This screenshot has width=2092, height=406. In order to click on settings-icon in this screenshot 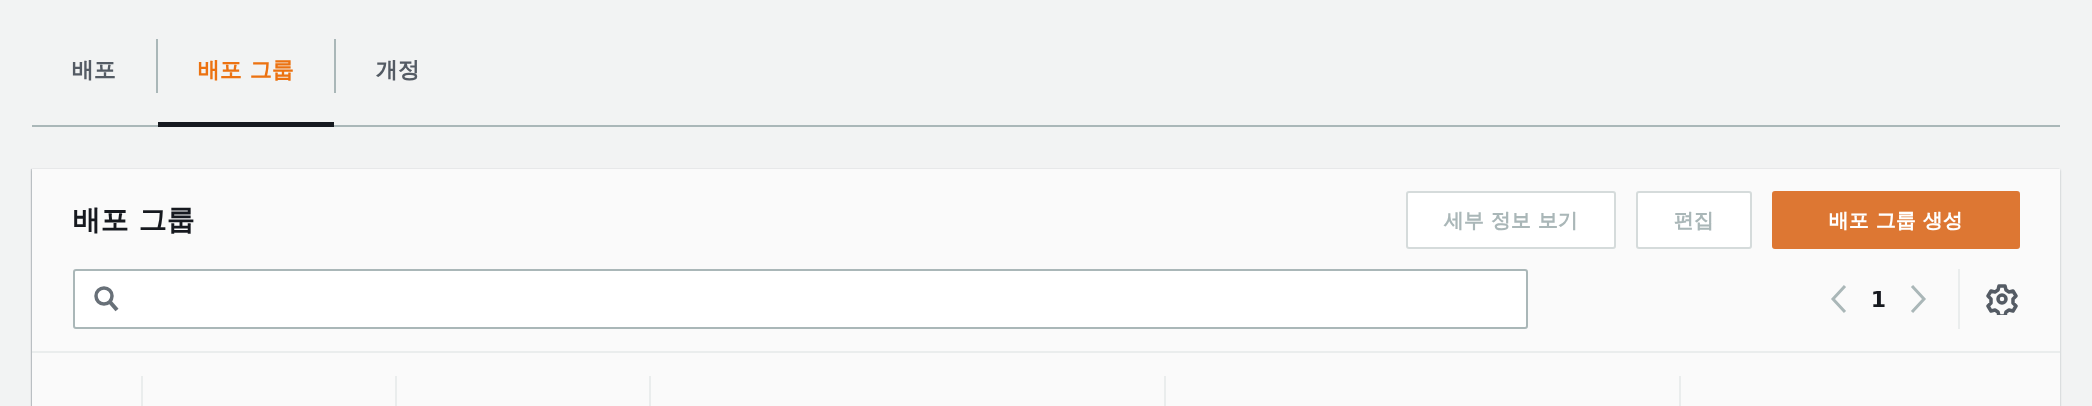, I will do `click(2002, 299)`.